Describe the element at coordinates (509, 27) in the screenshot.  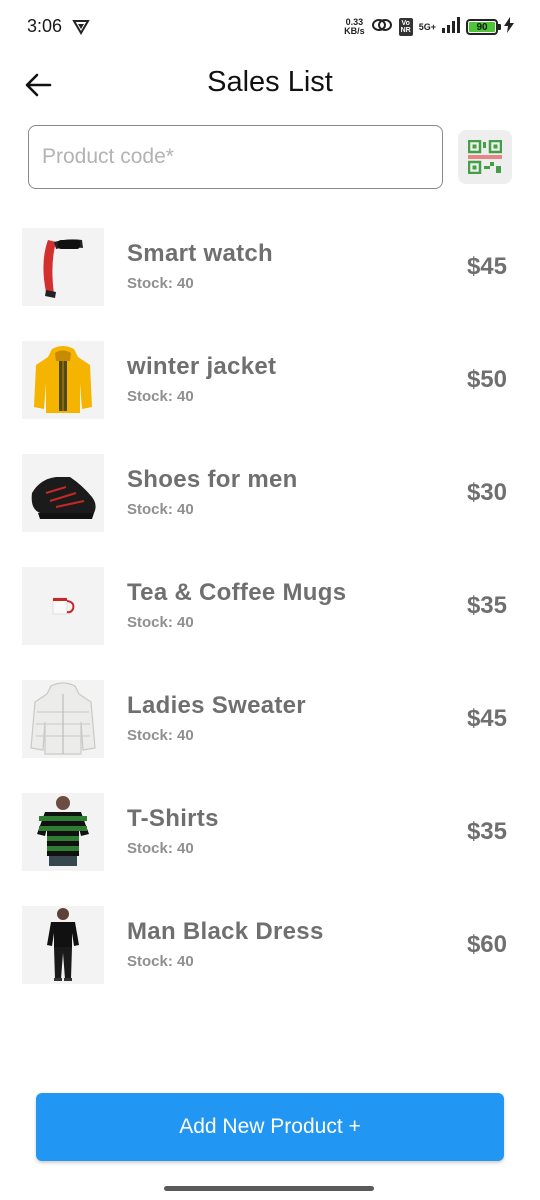
I see `charging-icon` at that location.